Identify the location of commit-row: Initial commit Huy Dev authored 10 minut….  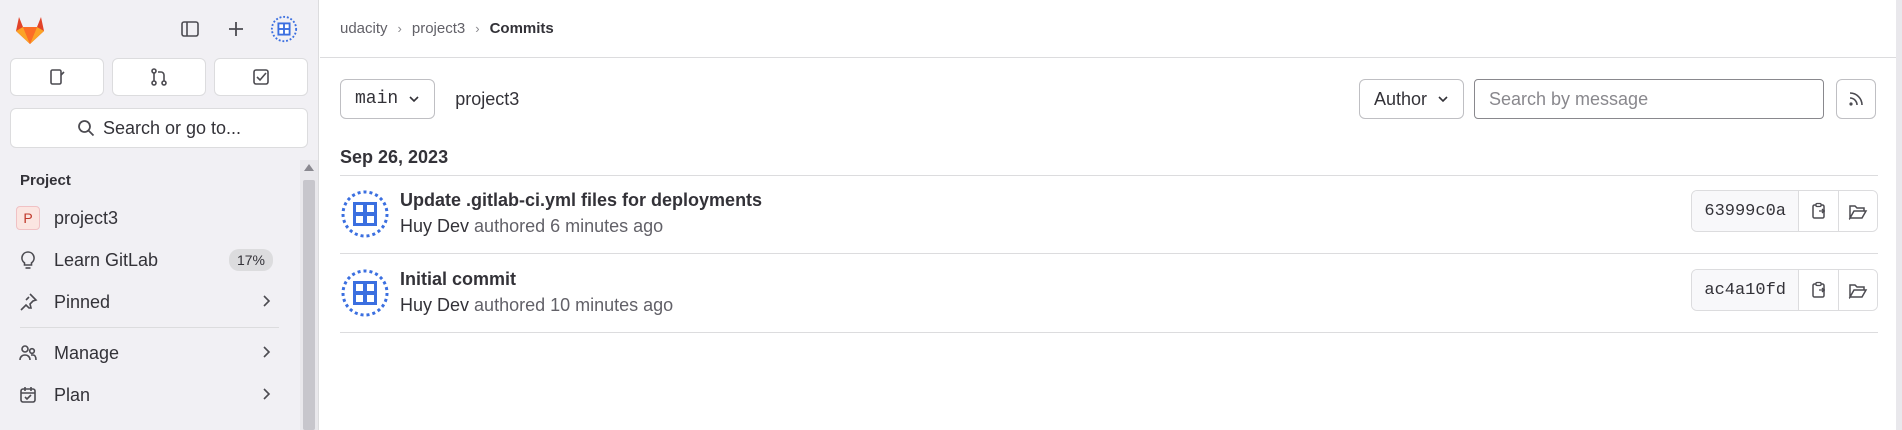
(1109, 294).